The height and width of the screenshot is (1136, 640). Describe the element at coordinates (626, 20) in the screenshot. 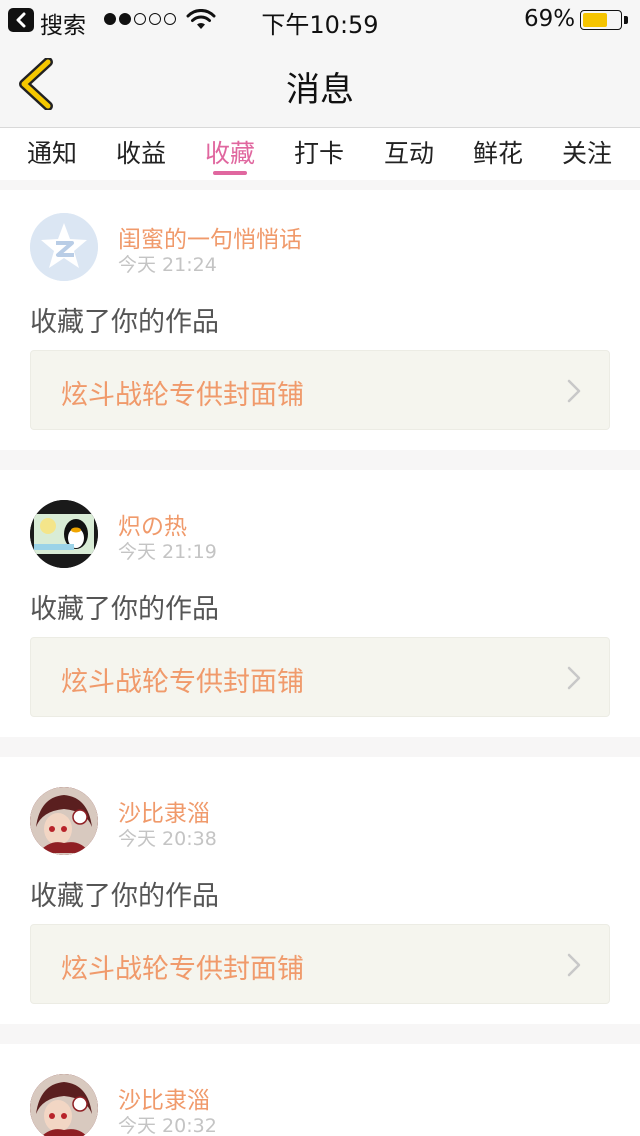

I see `battery-tip` at that location.